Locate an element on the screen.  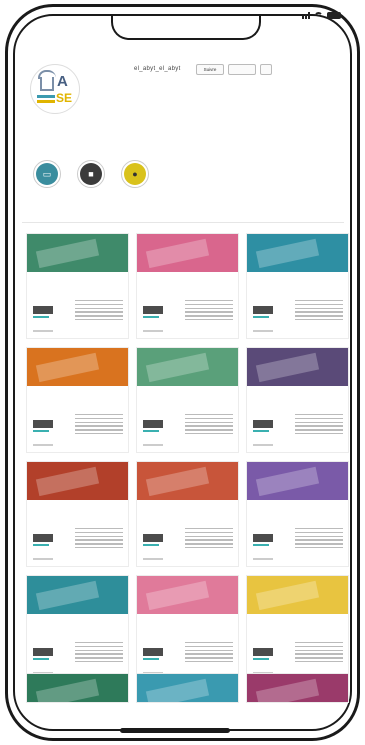
handshake-icon: ● is located at coordinates (135, 174).